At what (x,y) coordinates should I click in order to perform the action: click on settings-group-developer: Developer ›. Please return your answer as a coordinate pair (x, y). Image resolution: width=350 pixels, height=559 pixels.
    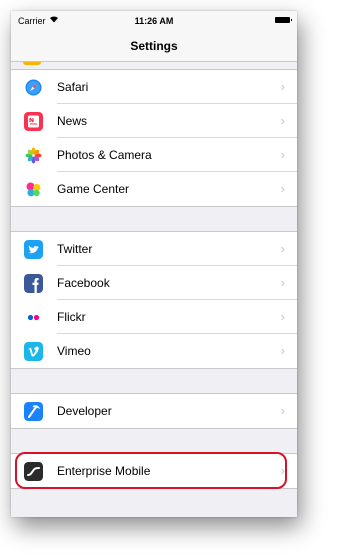
    Looking at the image, I should click on (154, 411).